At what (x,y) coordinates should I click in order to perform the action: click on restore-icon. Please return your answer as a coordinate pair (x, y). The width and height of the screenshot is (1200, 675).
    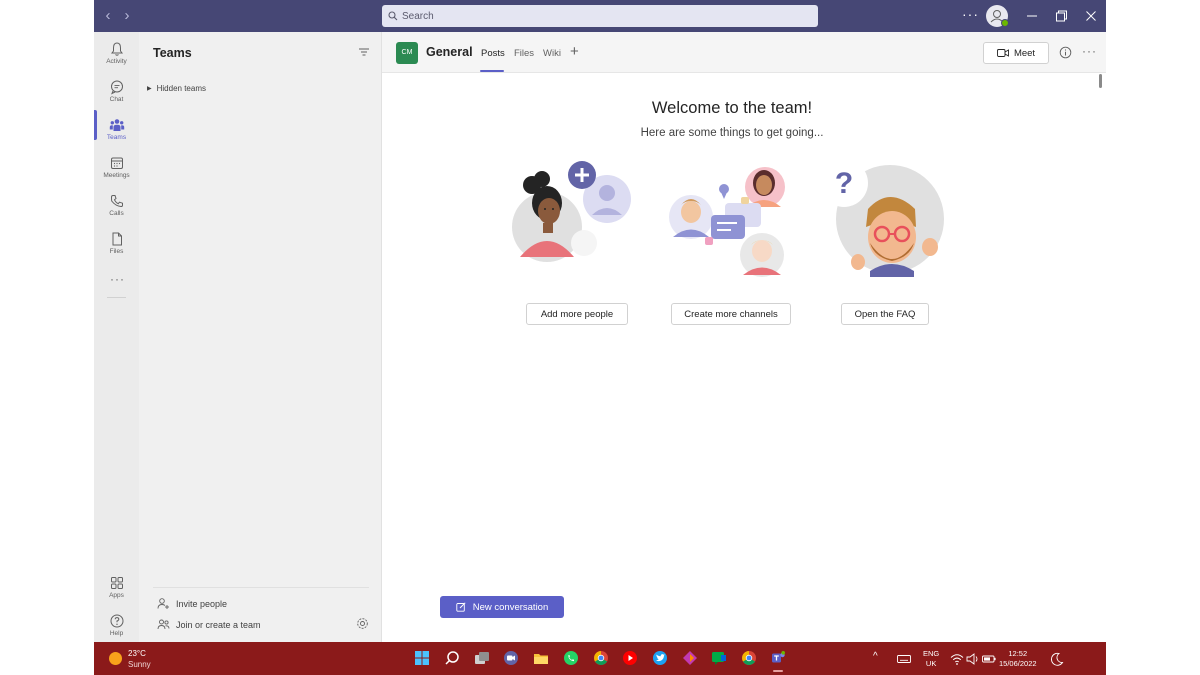
    Looking at the image, I should click on (1061, 16).